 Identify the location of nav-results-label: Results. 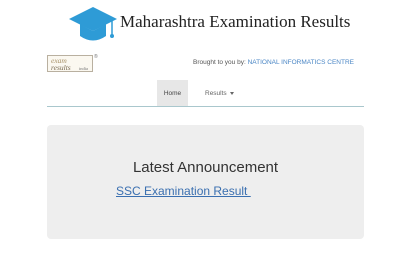
(216, 93).